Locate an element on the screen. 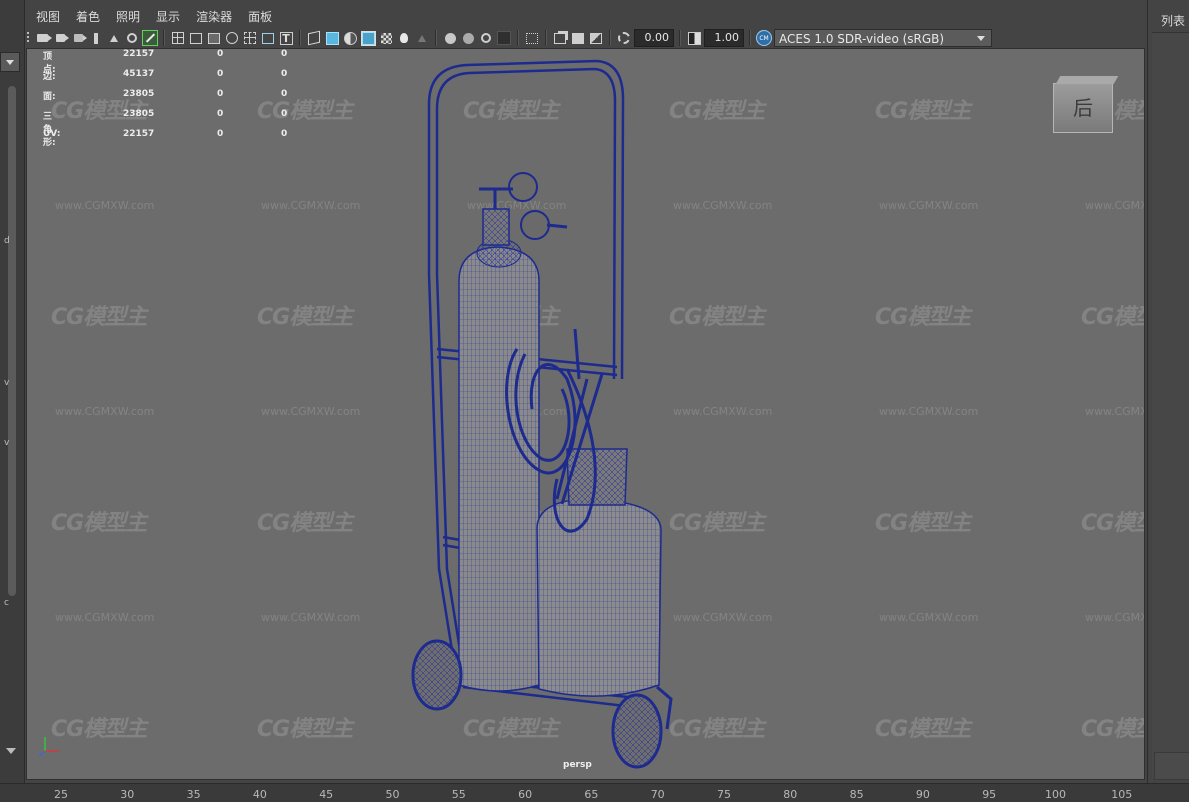 The width and height of the screenshot is (1189, 802). shadows-icon is located at coordinates (422, 38).